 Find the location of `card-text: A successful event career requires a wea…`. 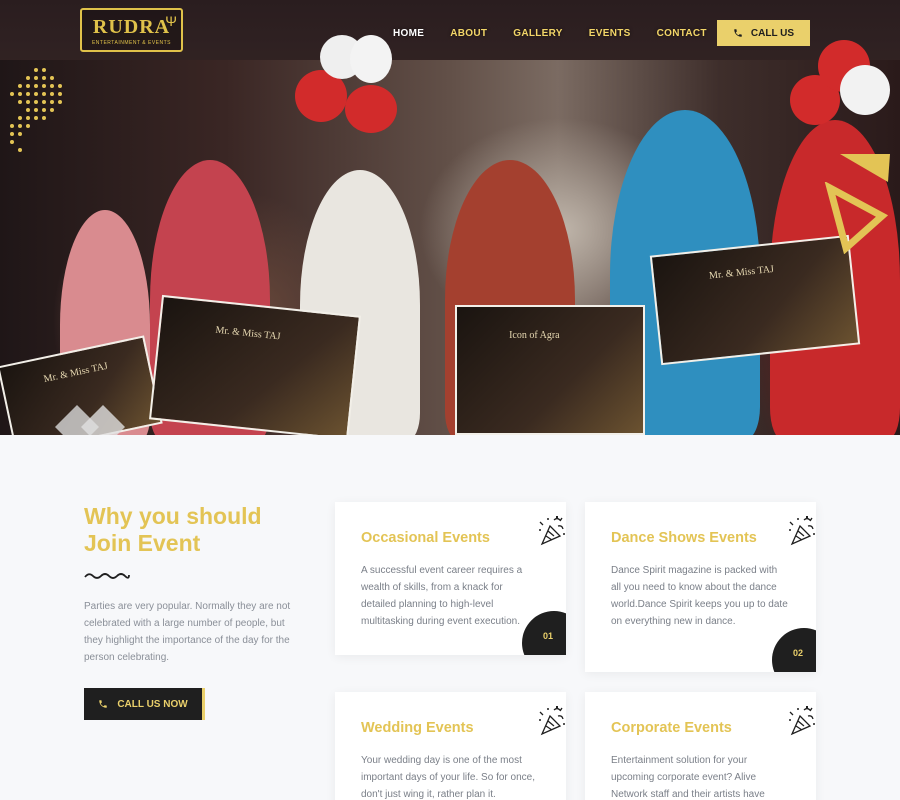

card-text: A successful event career requires a wea… is located at coordinates (442, 596).